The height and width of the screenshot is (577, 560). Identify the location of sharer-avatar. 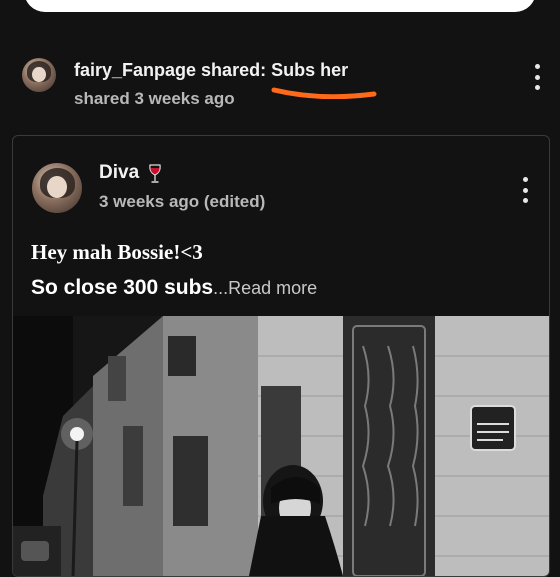
(39, 75).